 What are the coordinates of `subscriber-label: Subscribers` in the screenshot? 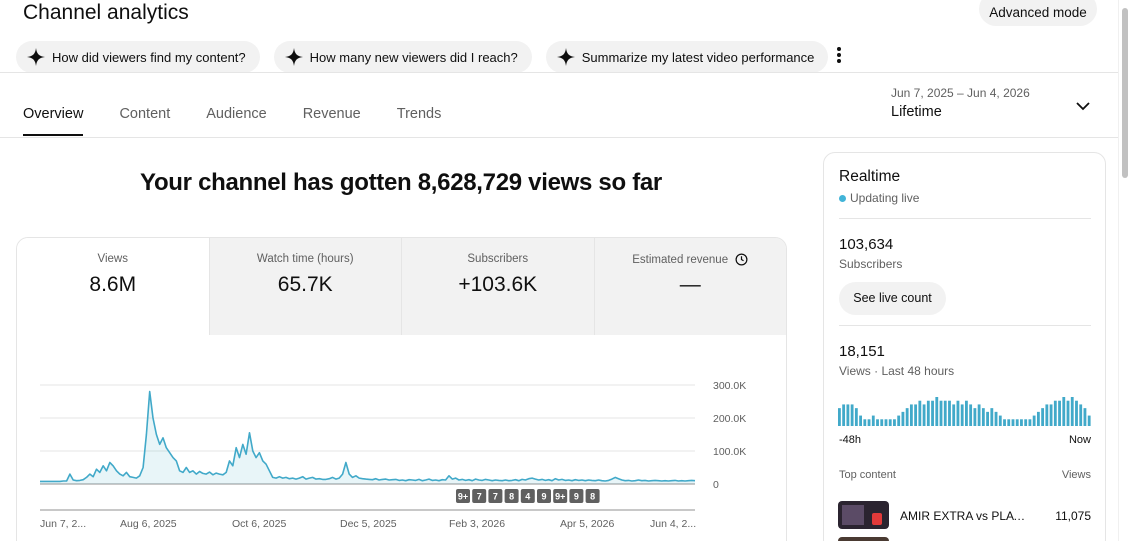 It's located at (871, 264).